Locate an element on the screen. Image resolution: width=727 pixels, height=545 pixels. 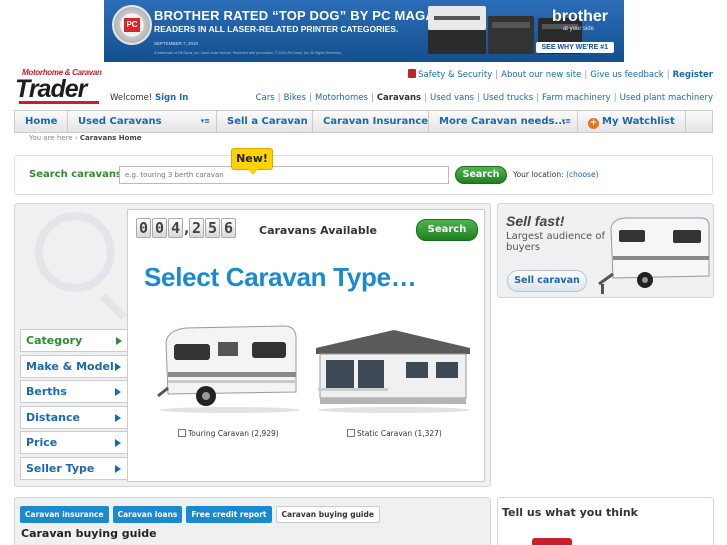
nav-home: Home is located at coordinates (41, 121).